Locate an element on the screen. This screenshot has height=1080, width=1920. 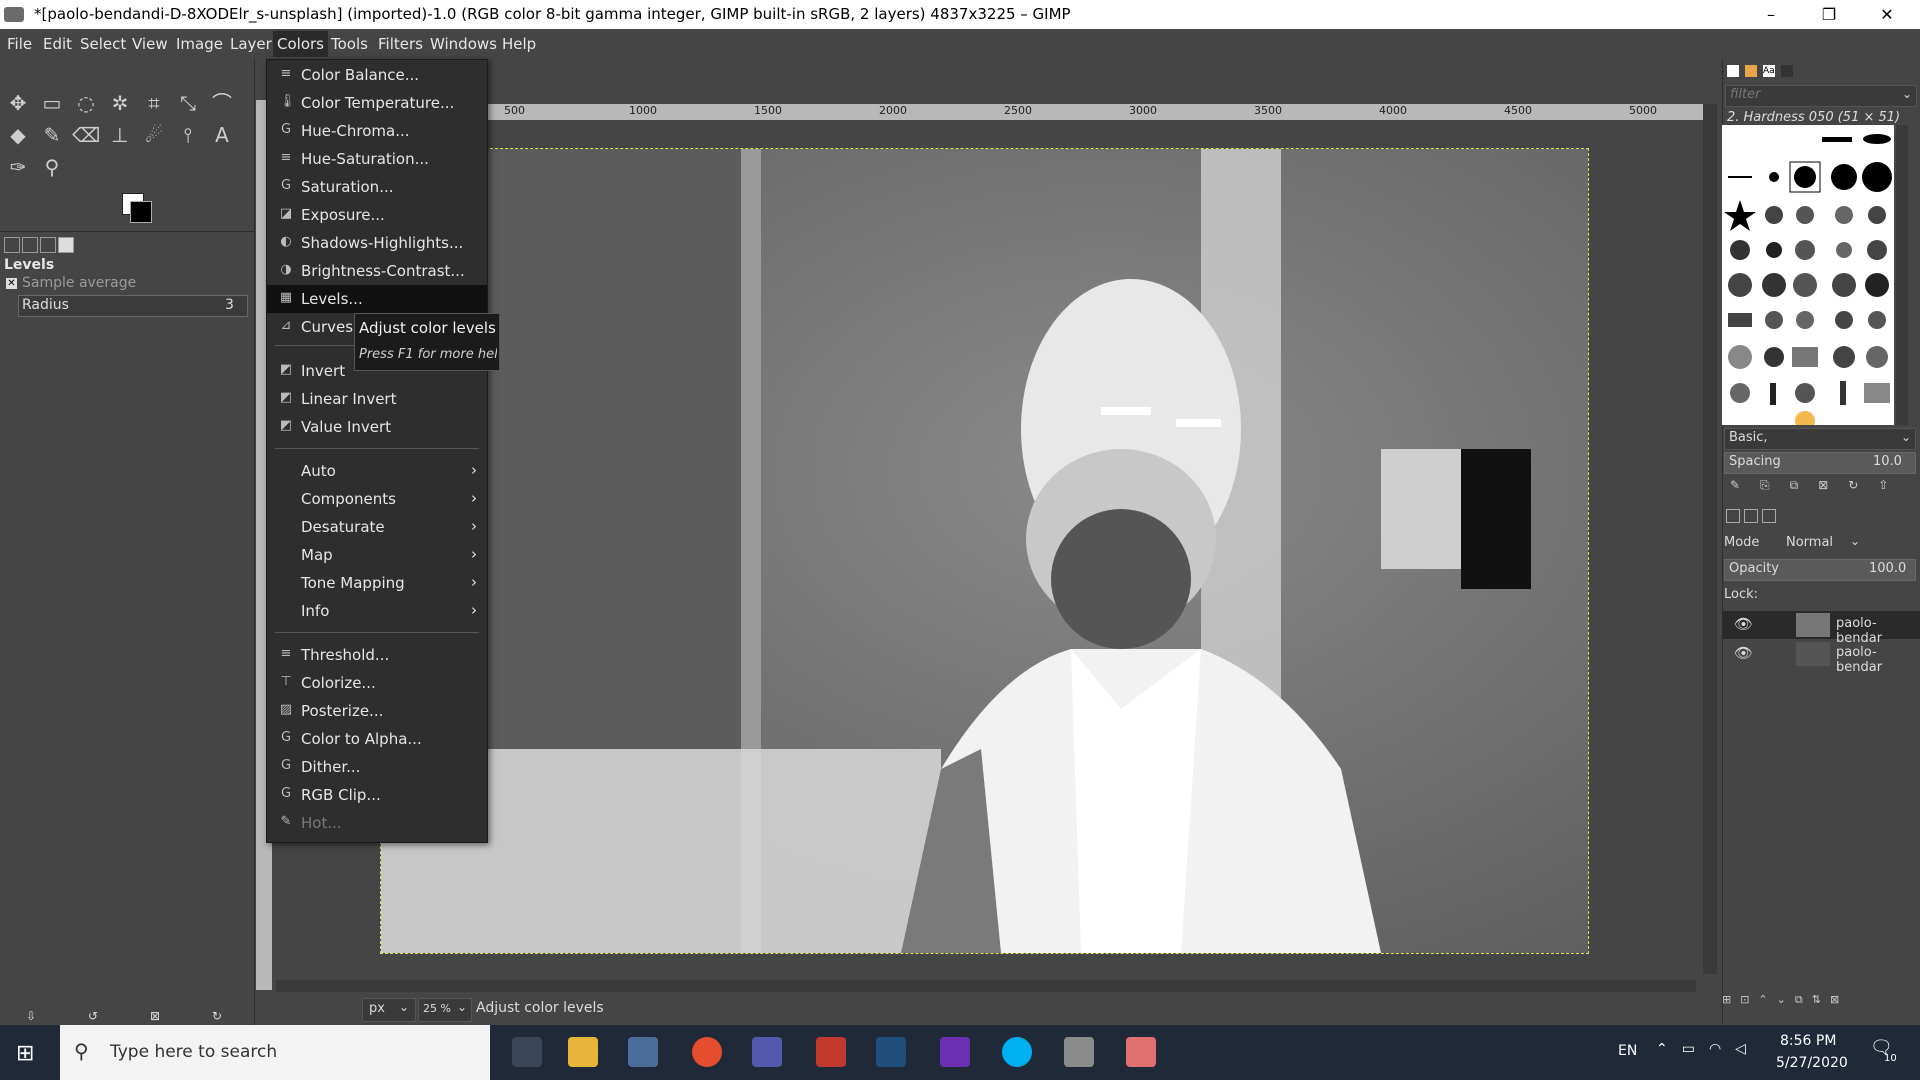
text-tool-icon: A is located at coordinates (222, 135).